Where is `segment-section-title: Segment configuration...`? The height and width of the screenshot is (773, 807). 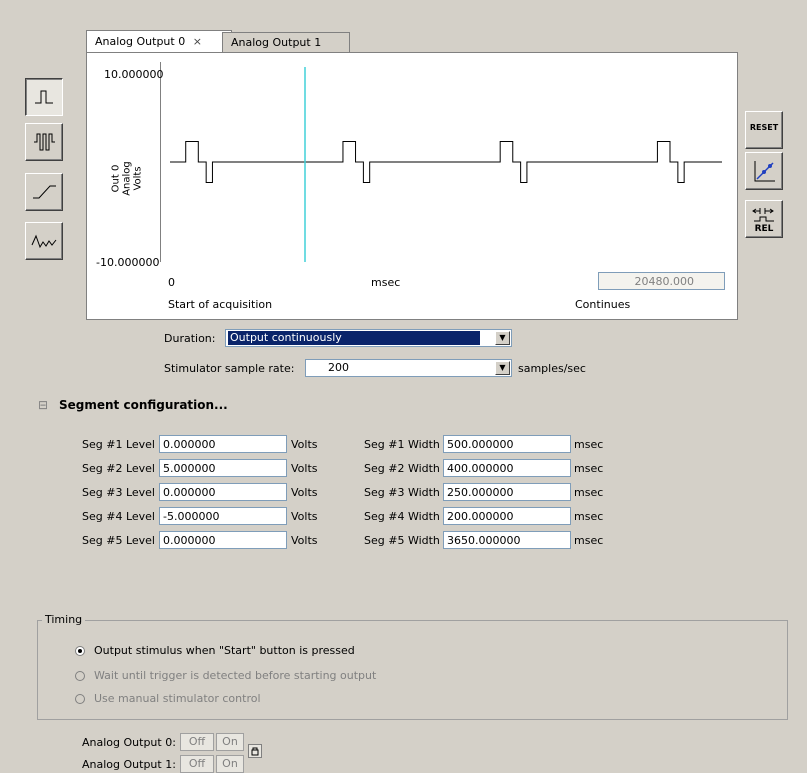 segment-section-title: Segment configuration... is located at coordinates (143, 405).